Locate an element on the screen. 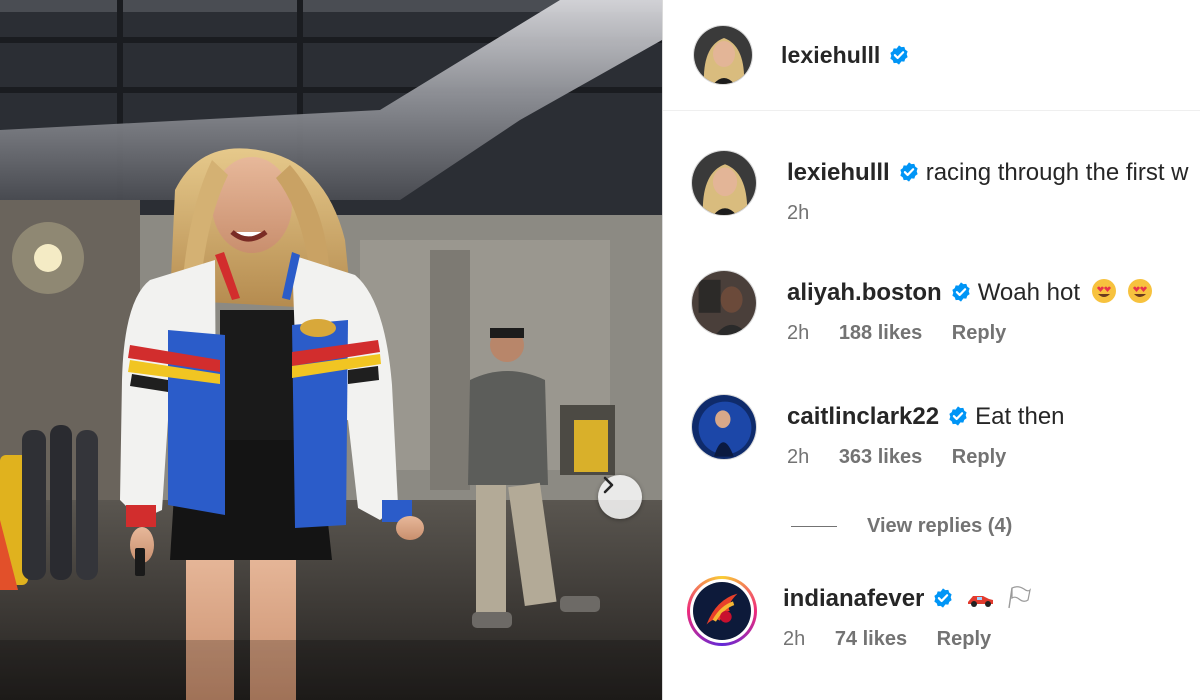 The image size is (1200, 700). comment-username: lexiehulll is located at coordinates (838, 172).